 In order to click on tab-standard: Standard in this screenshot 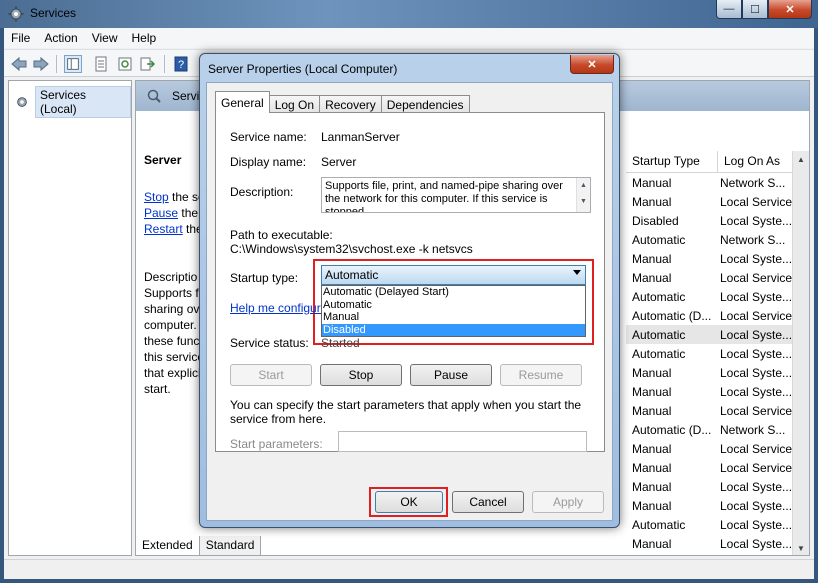, I will do `click(230, 546)`.